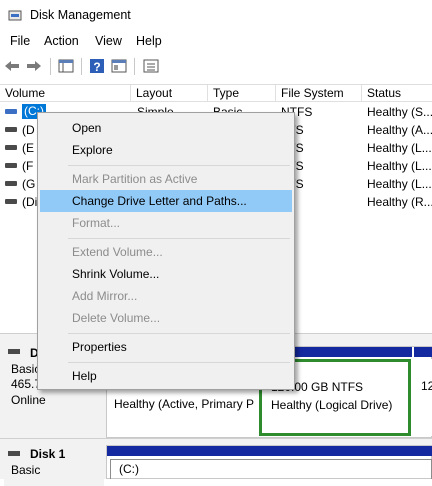  Describe the element at coordinates (166, 376) in the screenshot. I see `menu-item-help: Help` at that location.